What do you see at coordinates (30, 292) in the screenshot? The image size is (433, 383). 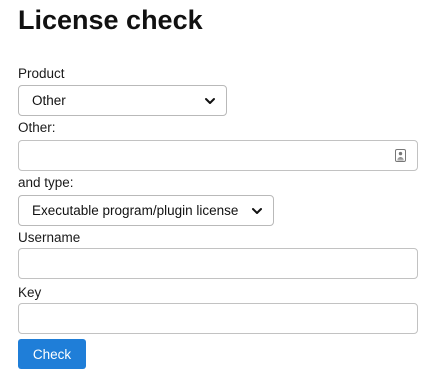 I see `key-label: Key` at bounding box center [30, 292].